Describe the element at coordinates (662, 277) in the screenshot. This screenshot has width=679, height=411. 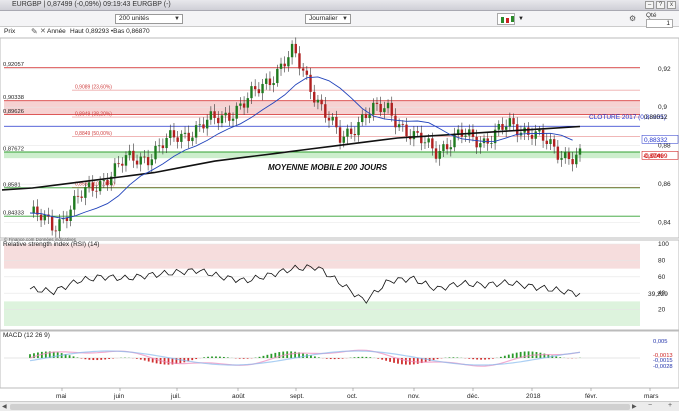
I see `rsi-tick-label: 60` at that location.